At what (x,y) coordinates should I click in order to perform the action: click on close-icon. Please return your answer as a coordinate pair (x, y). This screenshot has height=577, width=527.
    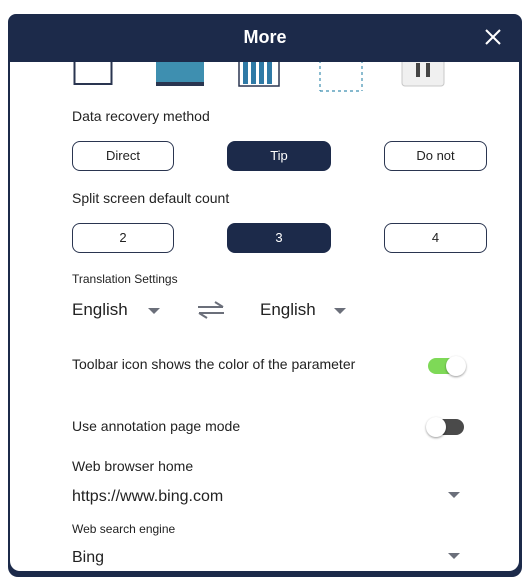
    Looking at the image, I should click on (493, 37).